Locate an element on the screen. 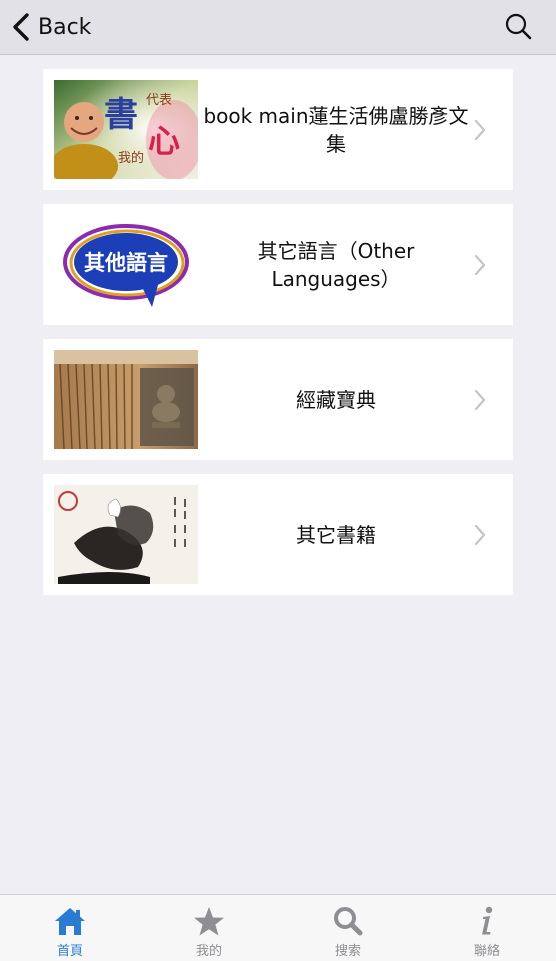 Image resolution: width=556 pixels, height=961 pixels. tab-label-mine: 我的 is located at coordinates (208, 951).